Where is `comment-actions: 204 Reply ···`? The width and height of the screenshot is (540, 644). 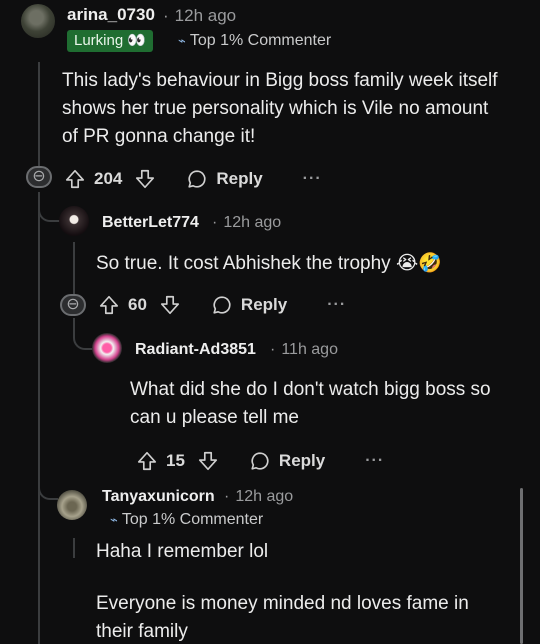
comment-actions: 204 Reply ··· is located at coordinates (214, 179).